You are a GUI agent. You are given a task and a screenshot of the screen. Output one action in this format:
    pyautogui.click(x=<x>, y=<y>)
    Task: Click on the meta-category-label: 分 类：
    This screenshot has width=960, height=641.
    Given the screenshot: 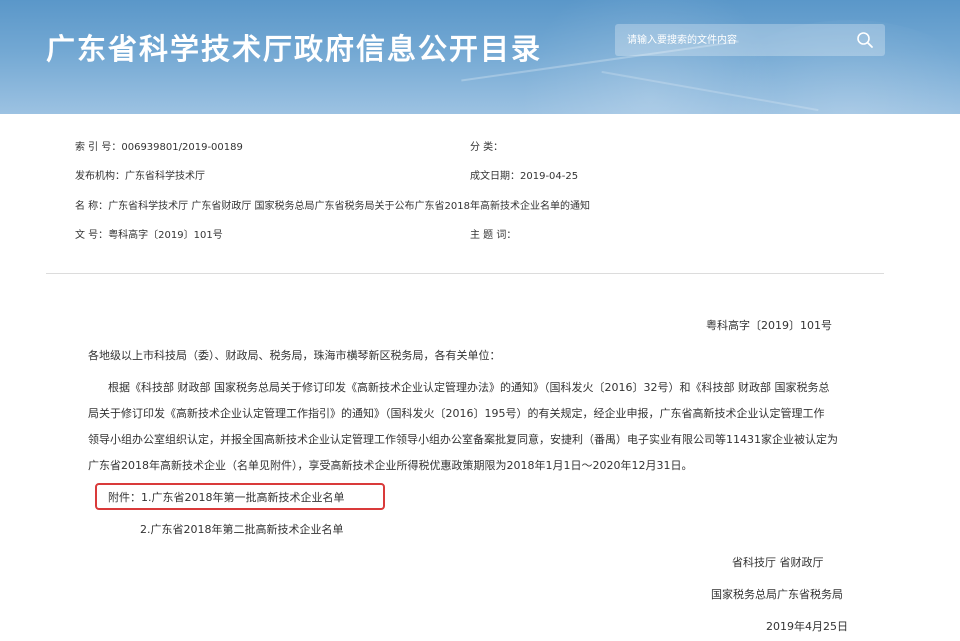 What is the action you would take?
    pyautogui.click(x=487, y=147)
    